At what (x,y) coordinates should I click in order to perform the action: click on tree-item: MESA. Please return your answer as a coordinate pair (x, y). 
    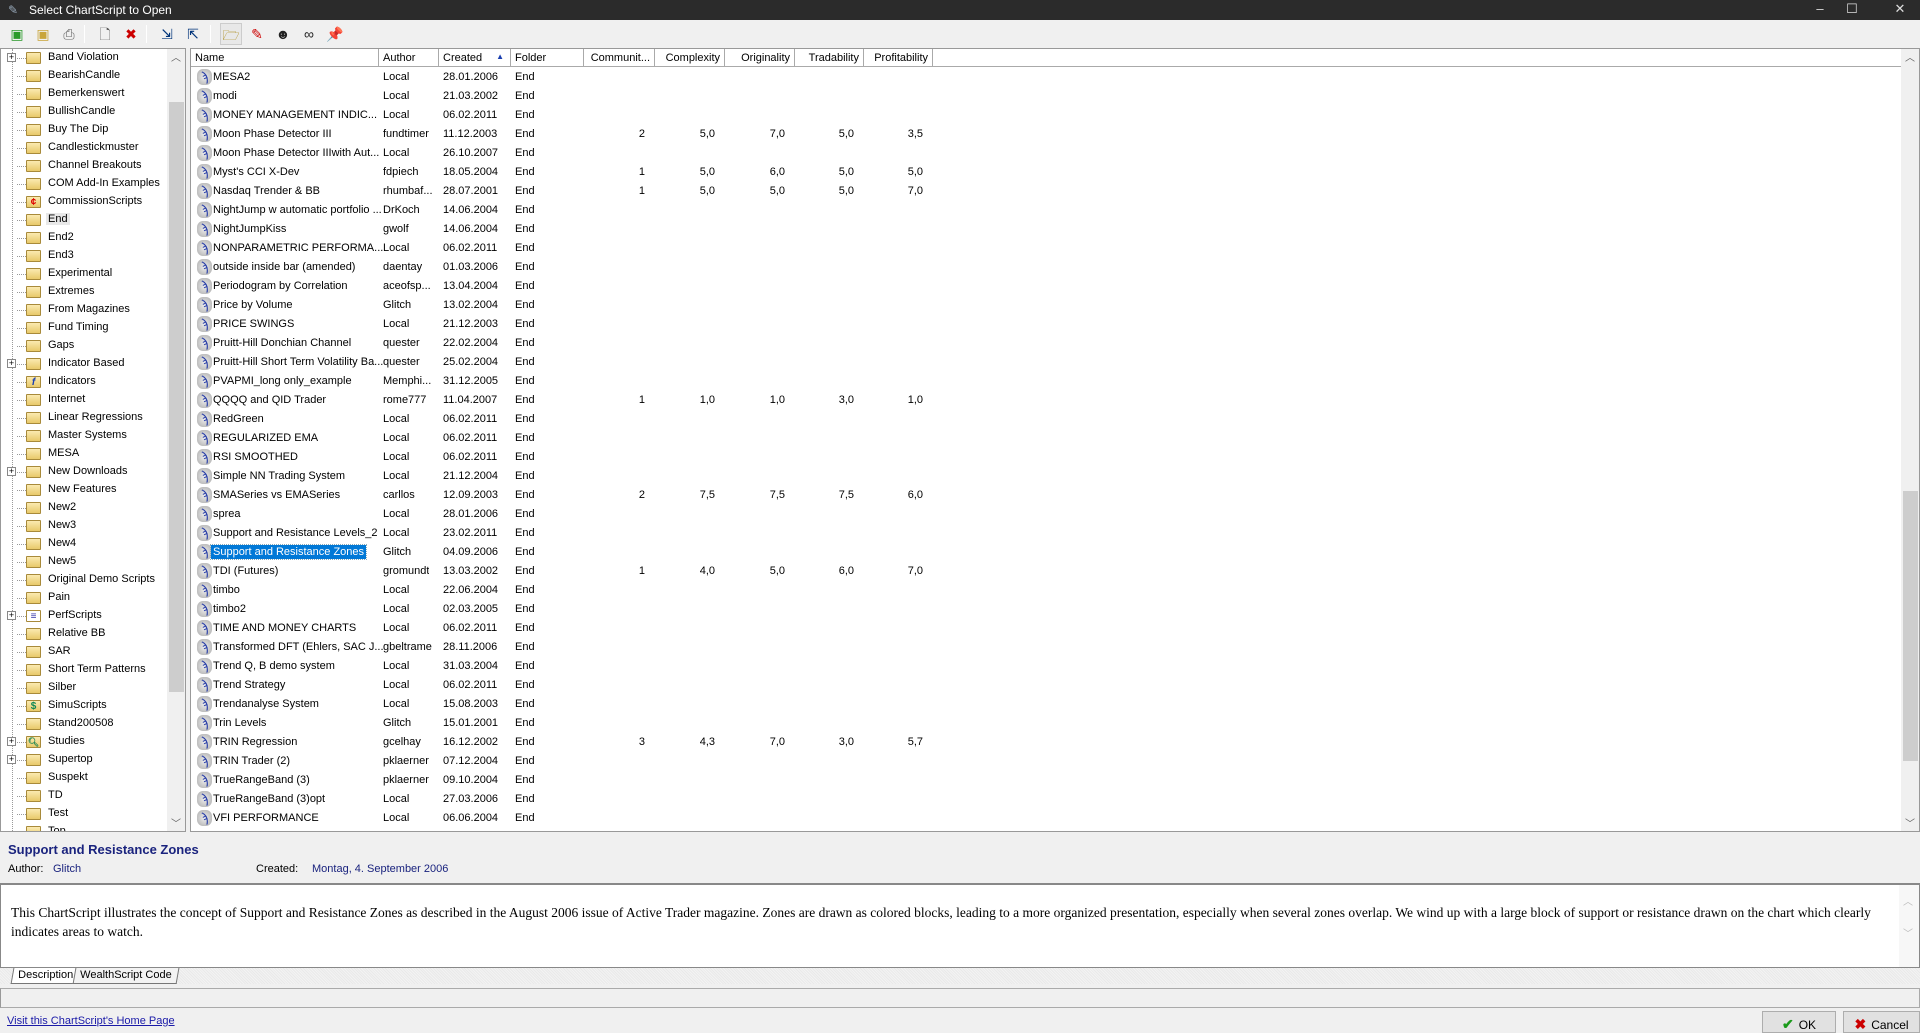
    Looking at the image, I should click on (83, 454).